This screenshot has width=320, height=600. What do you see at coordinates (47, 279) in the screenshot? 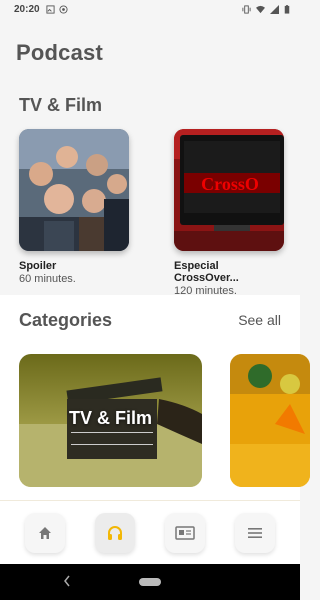
I see `podcast-duration: 60 minutes.` at bounding box center [47, 279].